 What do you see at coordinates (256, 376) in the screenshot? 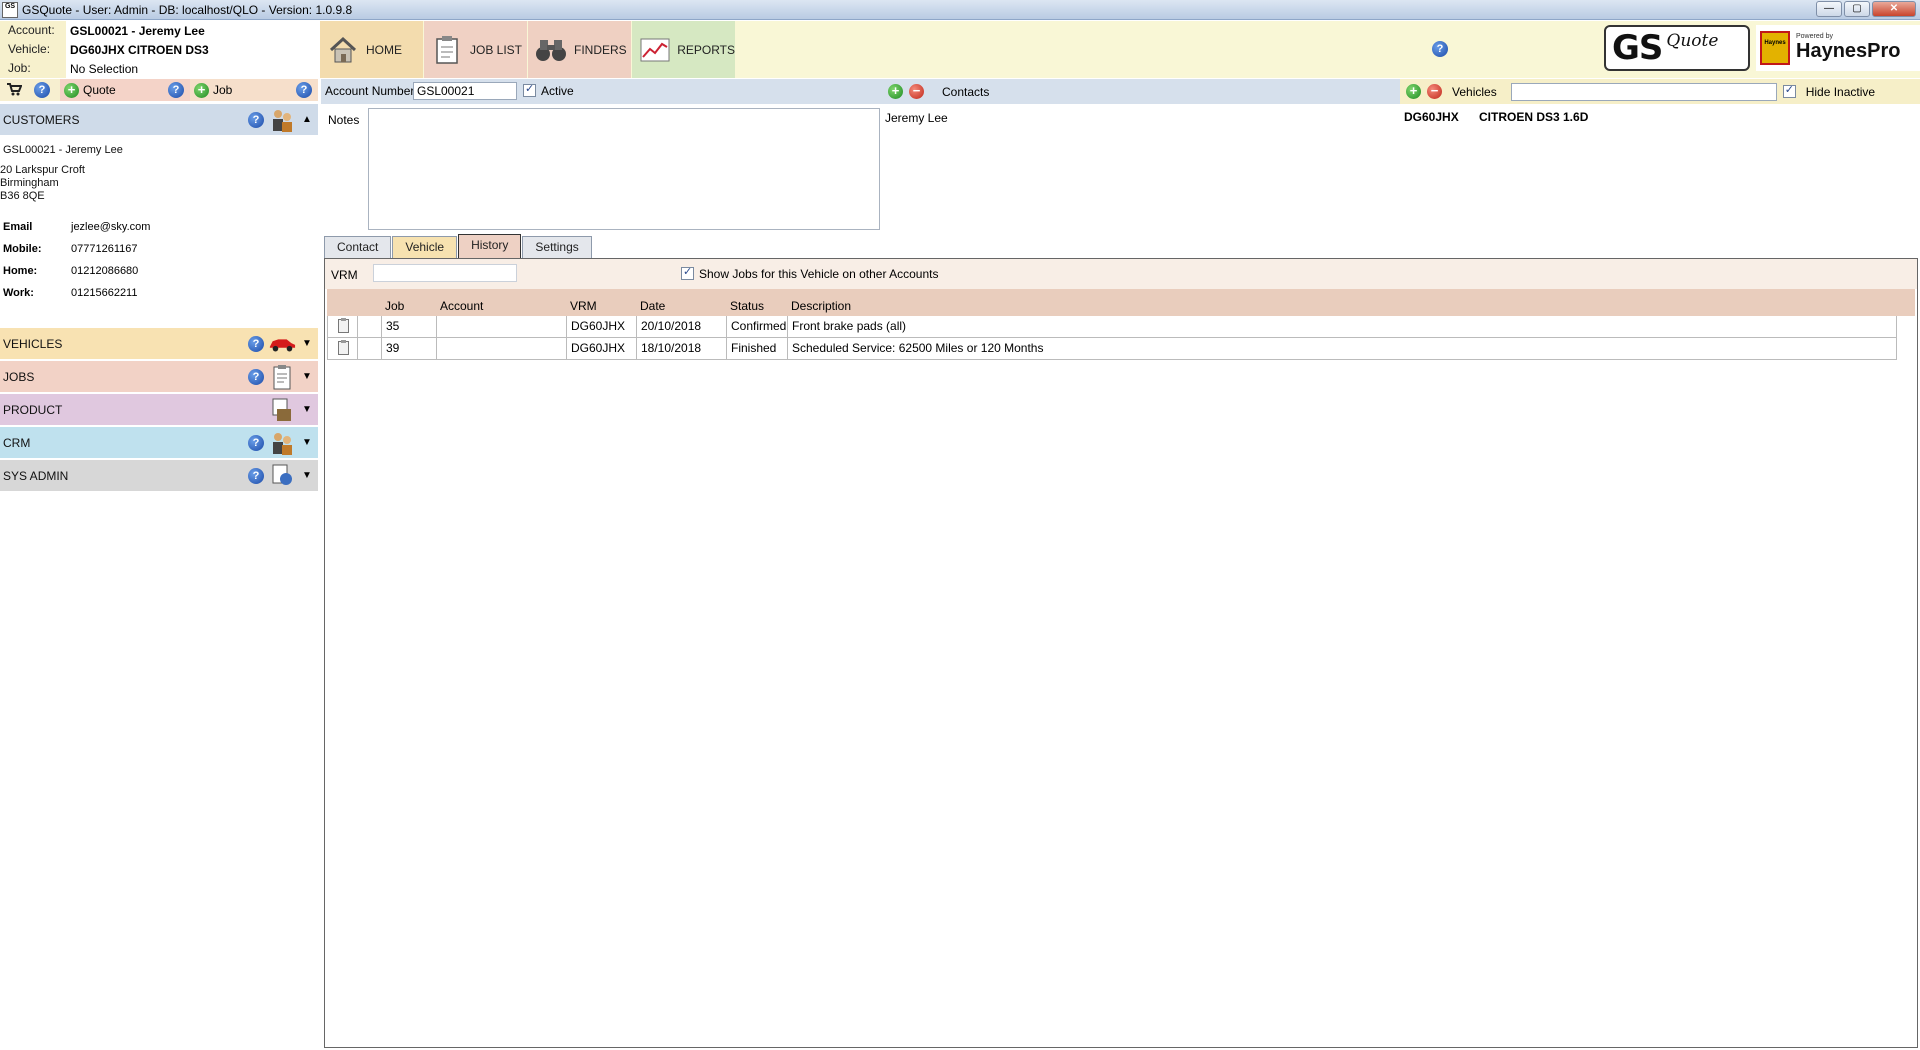
I see `jobs-help-icon: ?` at bounding box center [256, 376].